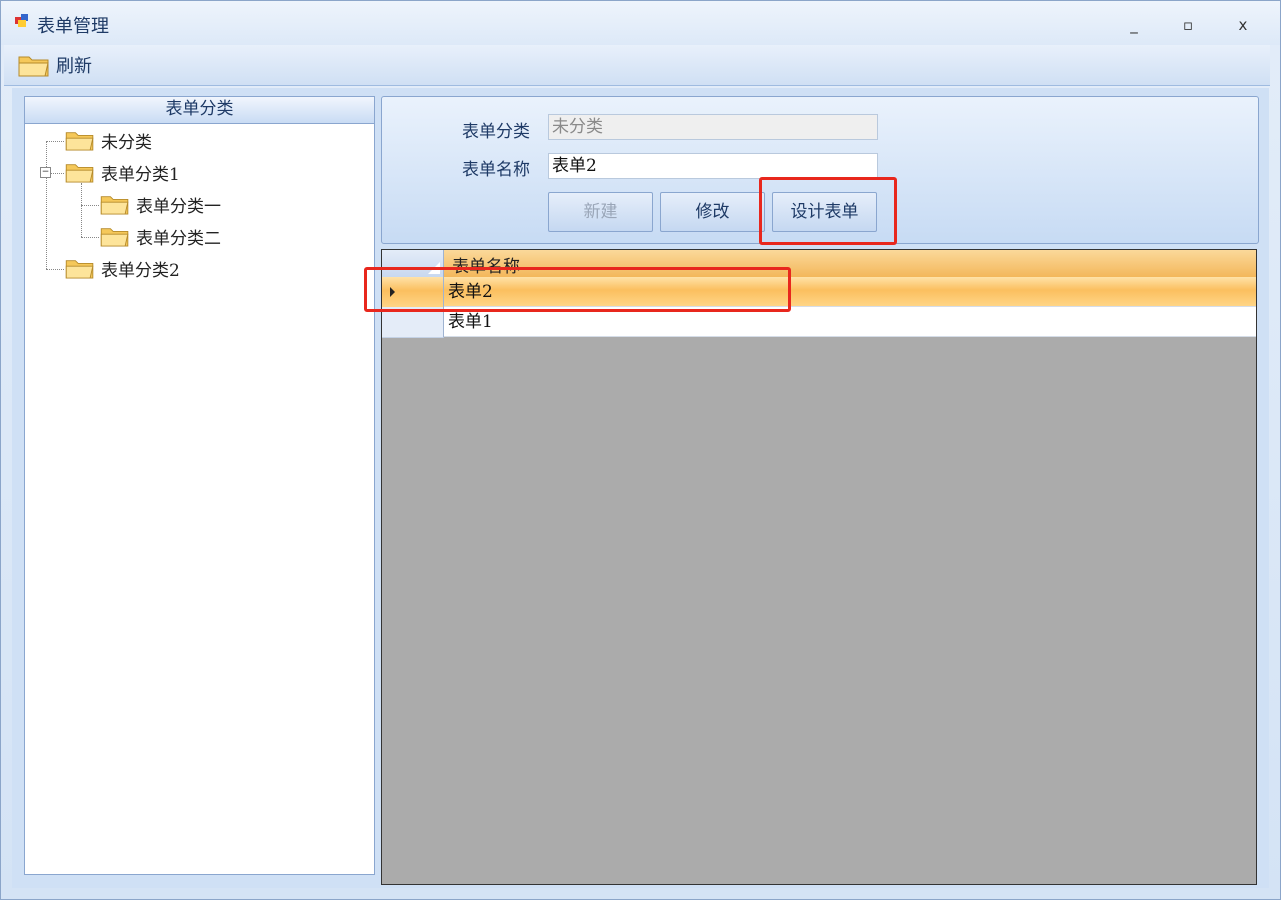  Describe the element at coordinates (74, 66) in the screenshot. I see `refresh-label: 刷新` at that location.